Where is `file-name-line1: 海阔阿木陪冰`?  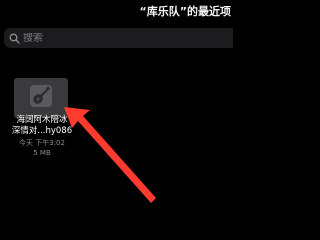 file-name-line1: 海阔阿木陪冰 is located at coordinates (42, 120).